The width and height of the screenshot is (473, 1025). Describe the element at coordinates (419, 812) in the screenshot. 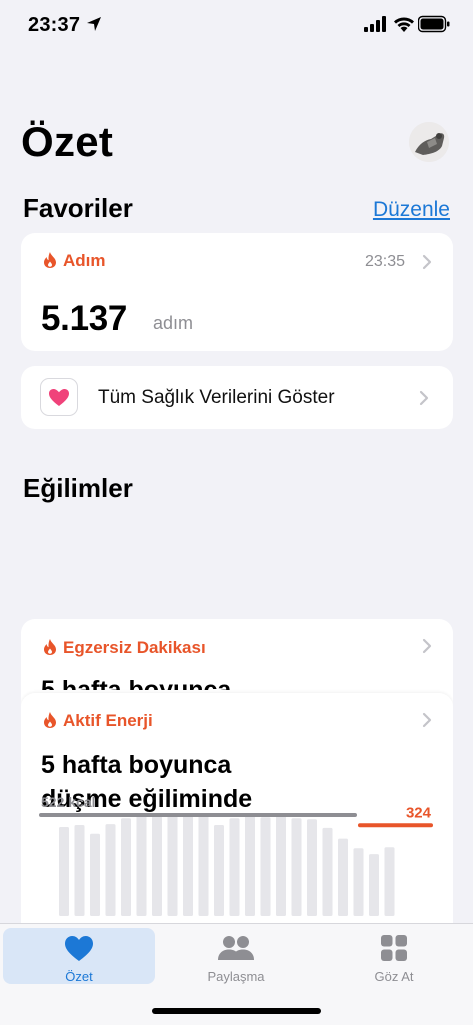

I see `current-value-label: 324` at that location.